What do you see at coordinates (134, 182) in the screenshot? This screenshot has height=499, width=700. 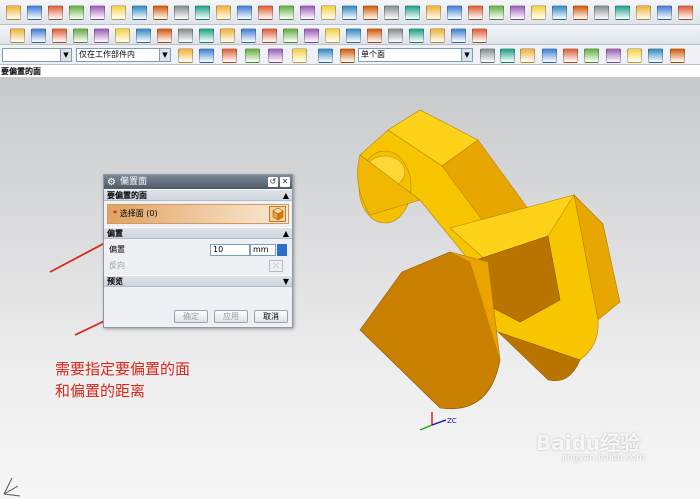 I see `dialog-title: 偏置面` at bounding box center [134, 182].